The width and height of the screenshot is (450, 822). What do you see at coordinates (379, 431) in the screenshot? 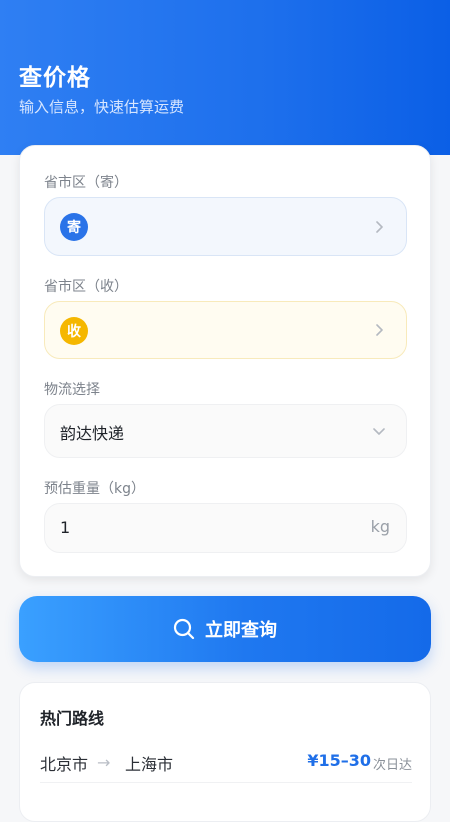
I see `chevron-down-icon` at bounding box center [379, 431].